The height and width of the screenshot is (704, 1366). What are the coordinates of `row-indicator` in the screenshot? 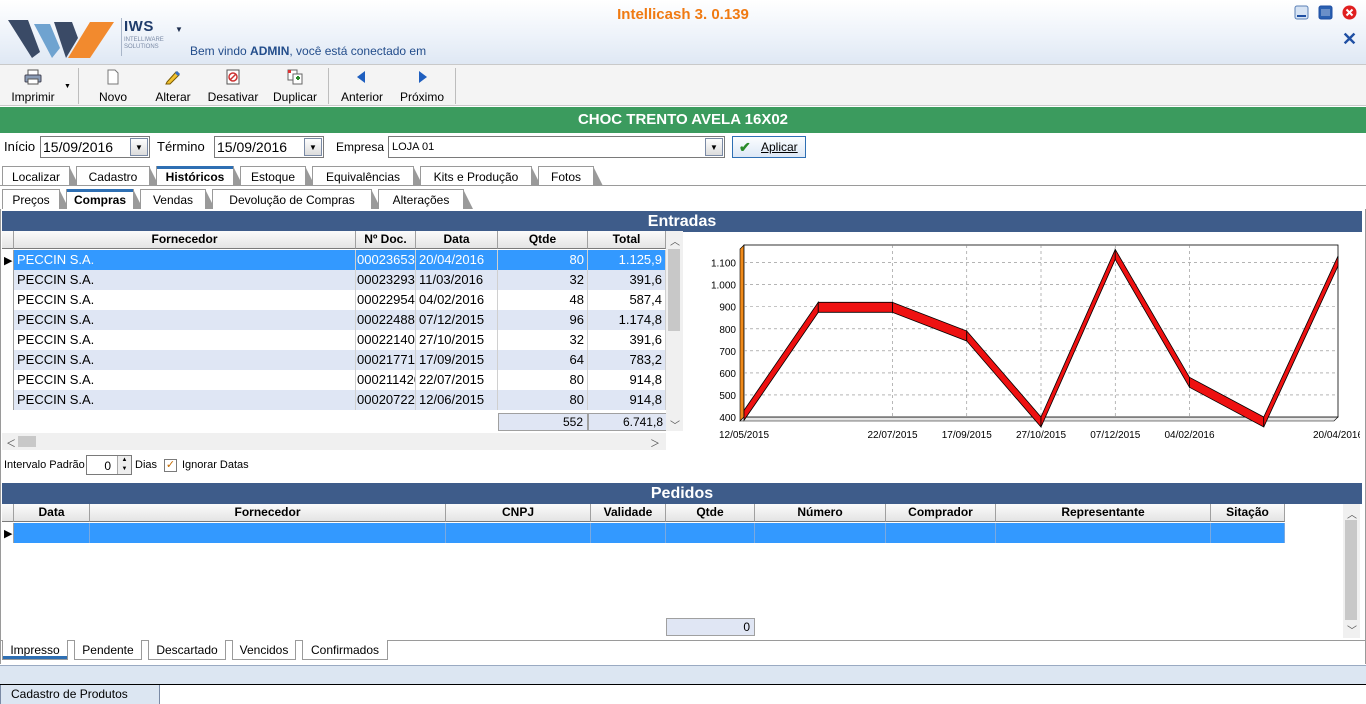 It's located at (8, 280).